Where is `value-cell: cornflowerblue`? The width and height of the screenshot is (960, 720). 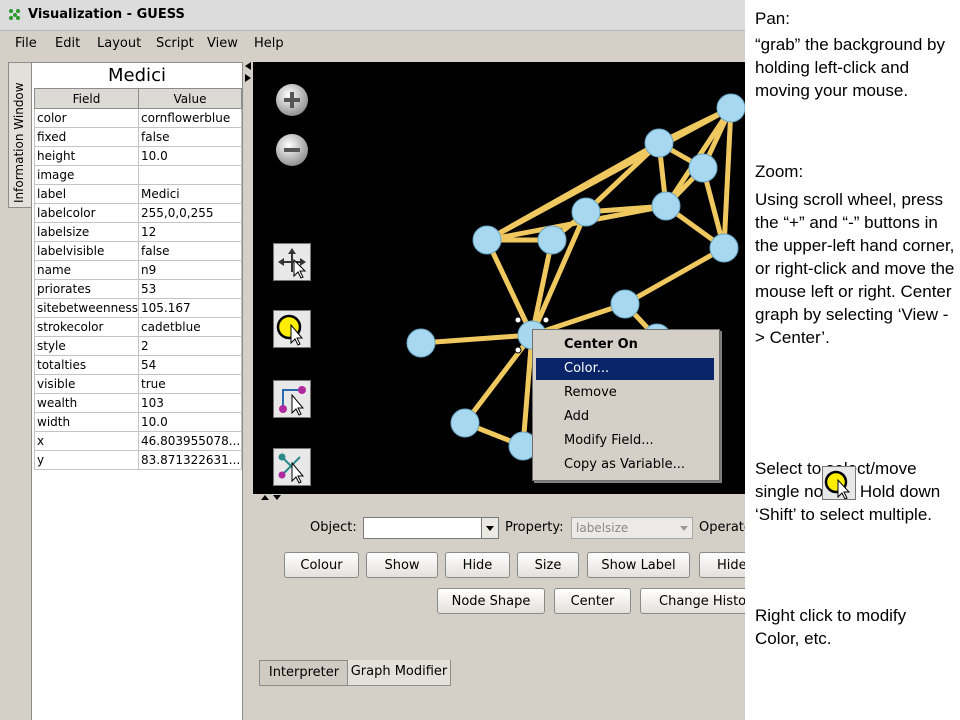 value-cell: cornflowerblue is located at coordinates (190, 118).